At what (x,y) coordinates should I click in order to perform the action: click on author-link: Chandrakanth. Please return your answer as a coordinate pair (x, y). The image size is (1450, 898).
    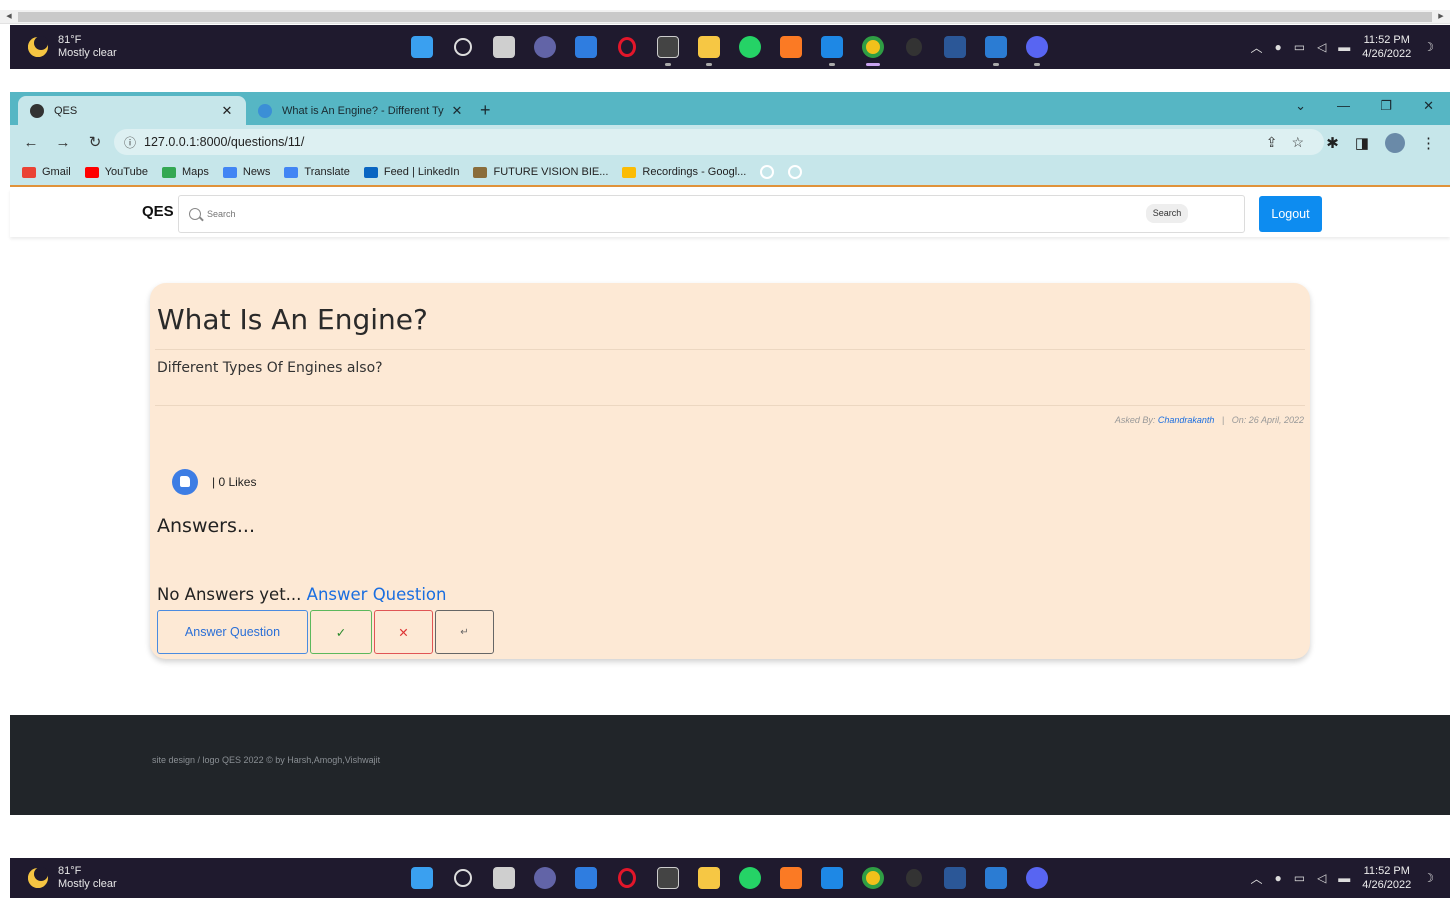
    Looking at the image, I should click on (1186, 420).